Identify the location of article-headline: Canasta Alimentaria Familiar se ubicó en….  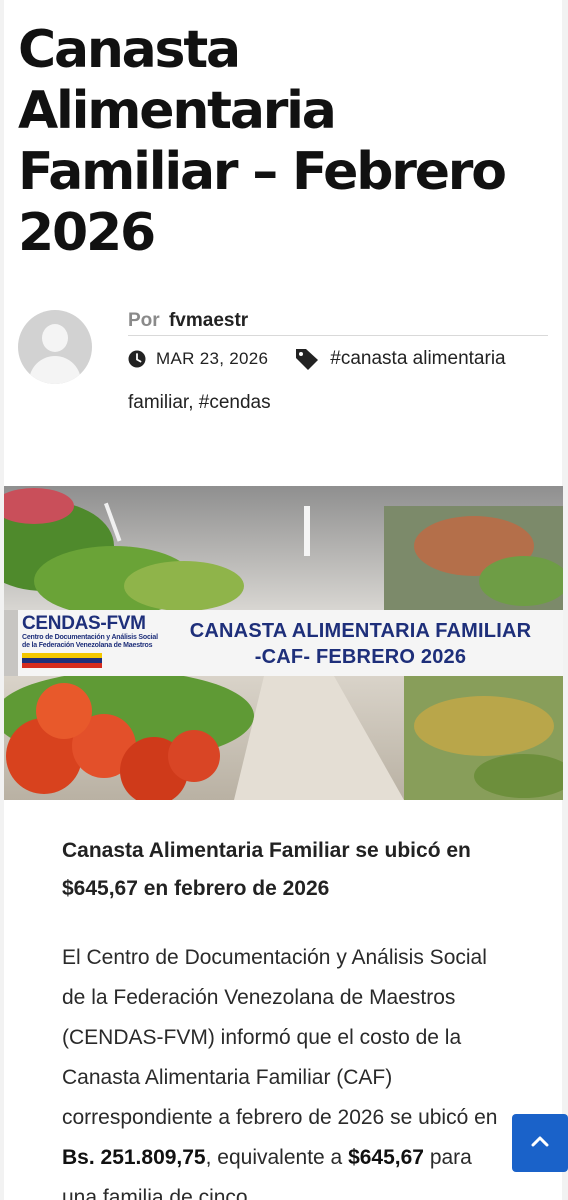
(266, 869).